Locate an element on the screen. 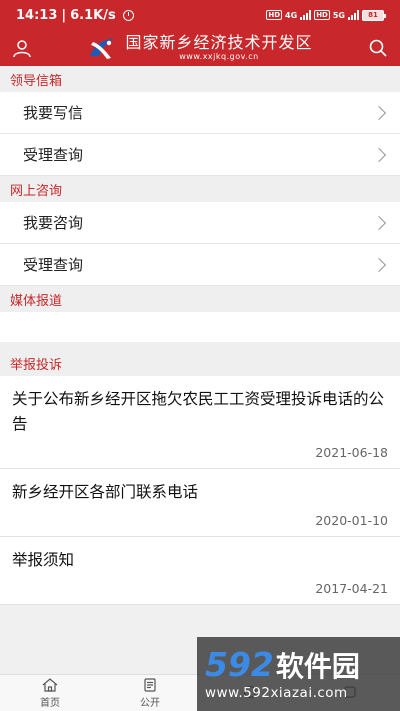  media-list-empty is located at coordinates (200, 327).